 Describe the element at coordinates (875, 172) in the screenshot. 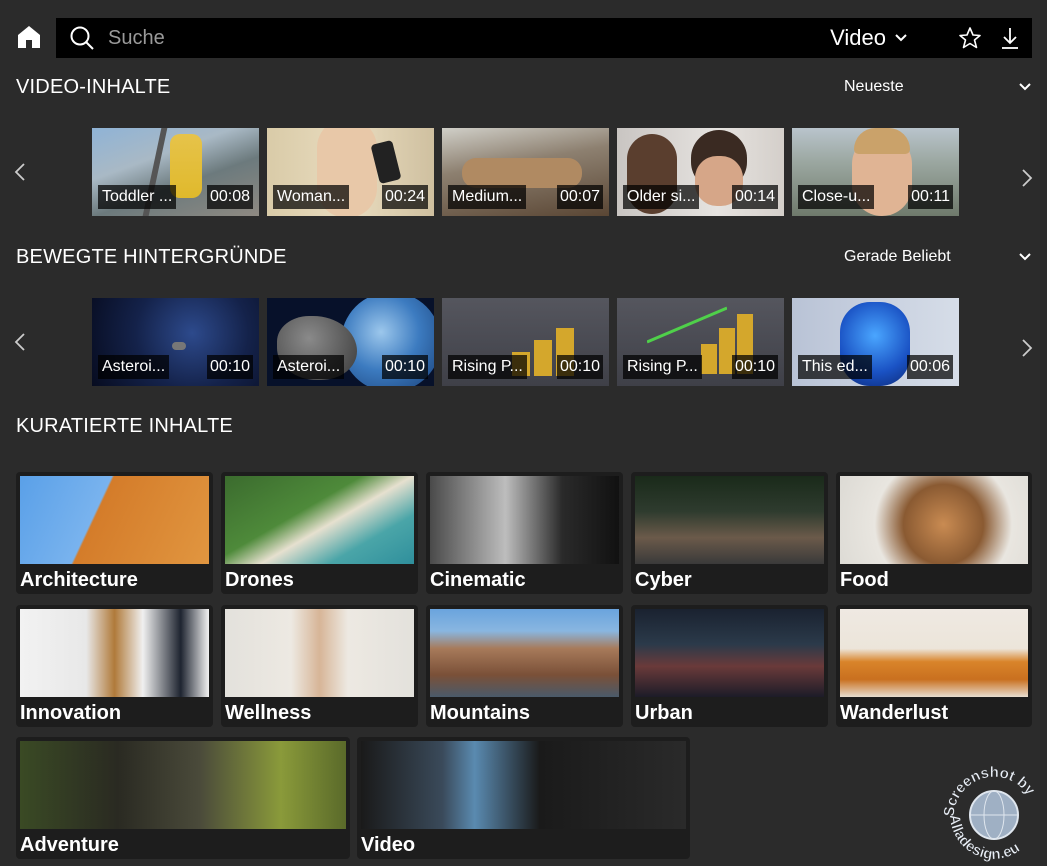

I see `video-thumbnail: Close-u... 00:11` at that location.